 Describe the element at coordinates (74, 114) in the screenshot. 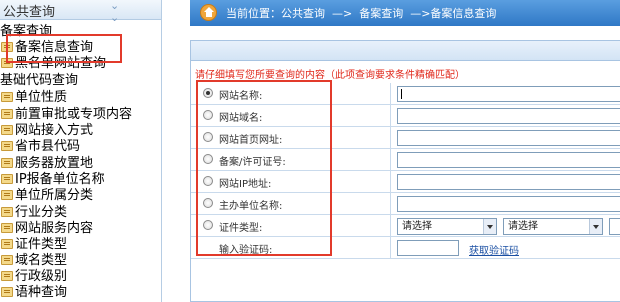

I see `sidebar-item-label: 前置审批或专项内容` at that location.